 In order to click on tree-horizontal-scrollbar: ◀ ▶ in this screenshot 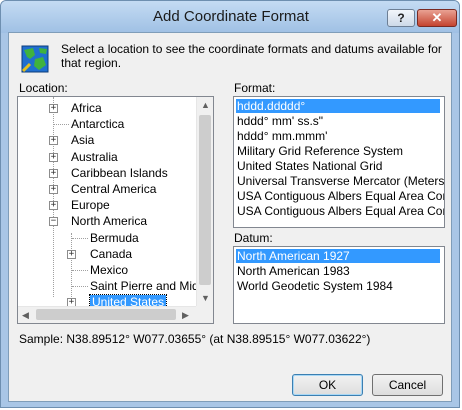, I will do `click(107, 314)`.